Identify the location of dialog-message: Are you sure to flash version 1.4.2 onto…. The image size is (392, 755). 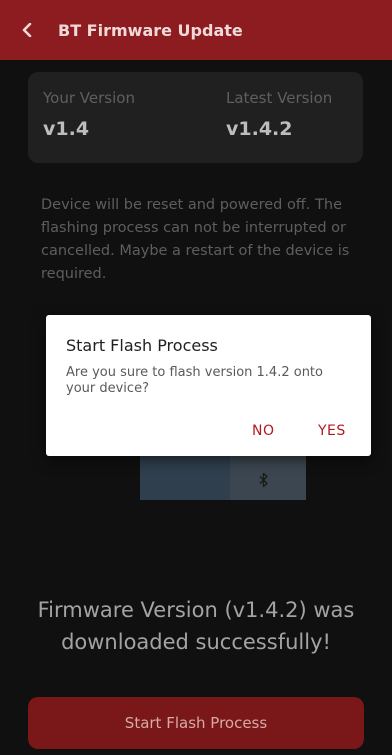
(194, 380).